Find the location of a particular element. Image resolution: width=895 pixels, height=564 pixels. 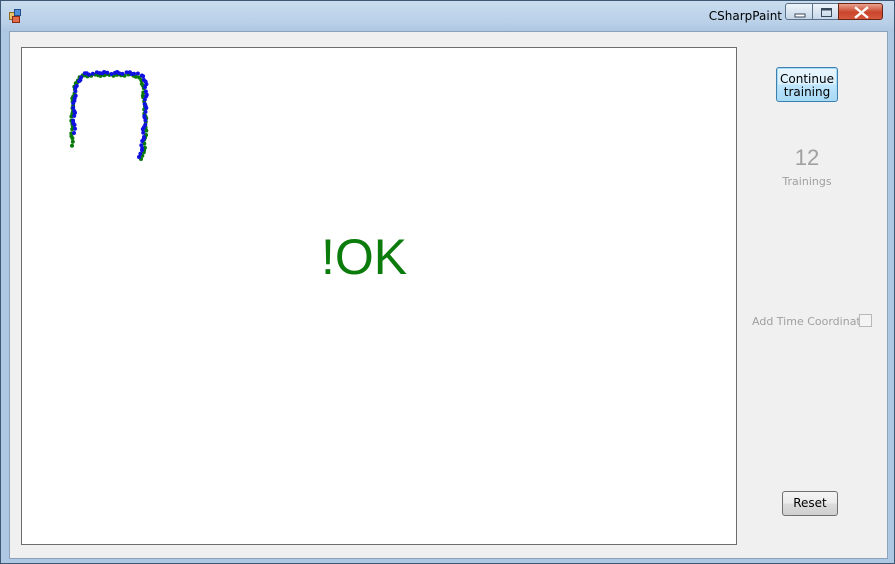

time-coordinate-label: Add Time Coordinate is located at coordinates (810, 321).